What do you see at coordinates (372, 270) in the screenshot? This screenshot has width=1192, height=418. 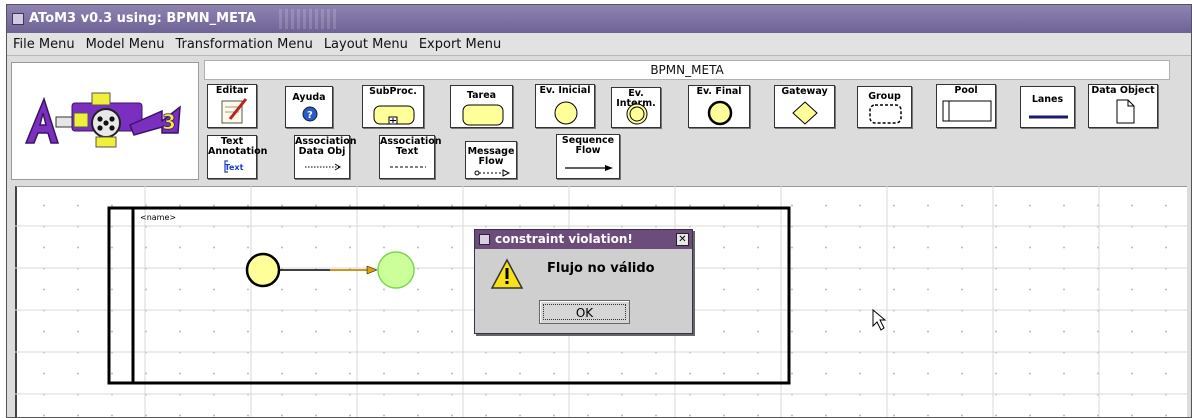 I see `flow-arrowhead` at bounding box center [372, 270].